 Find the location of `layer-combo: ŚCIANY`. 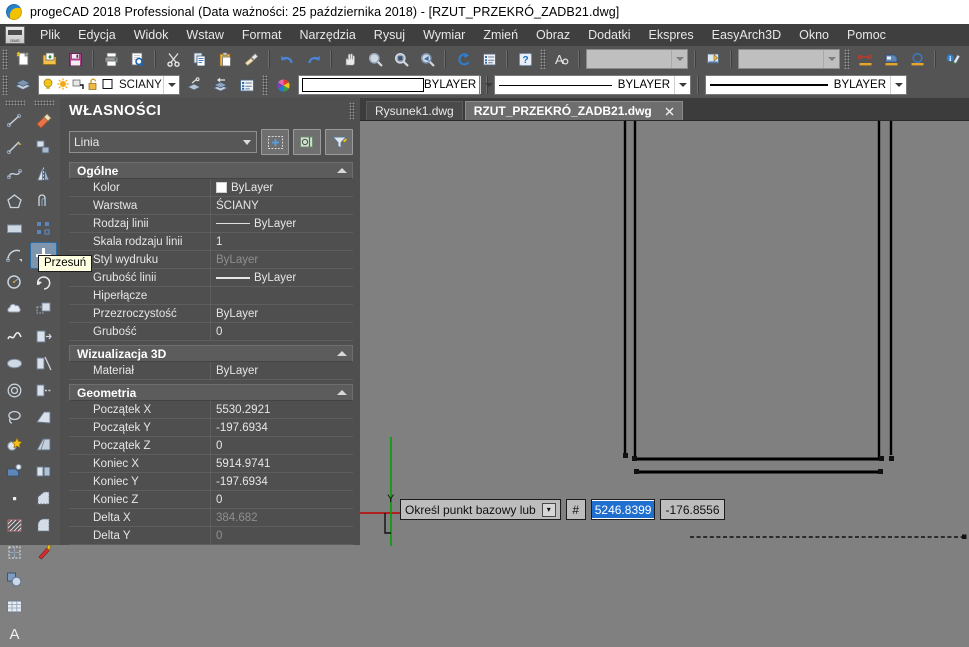

layer-combo: ŚCIANY is located at coordinates (109, 85).